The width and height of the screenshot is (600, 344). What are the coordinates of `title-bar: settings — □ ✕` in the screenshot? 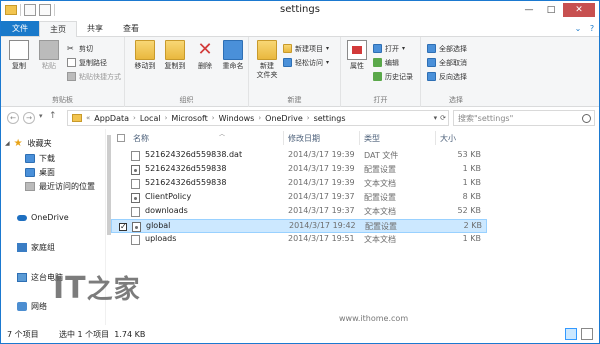 It's located at (300, 11).